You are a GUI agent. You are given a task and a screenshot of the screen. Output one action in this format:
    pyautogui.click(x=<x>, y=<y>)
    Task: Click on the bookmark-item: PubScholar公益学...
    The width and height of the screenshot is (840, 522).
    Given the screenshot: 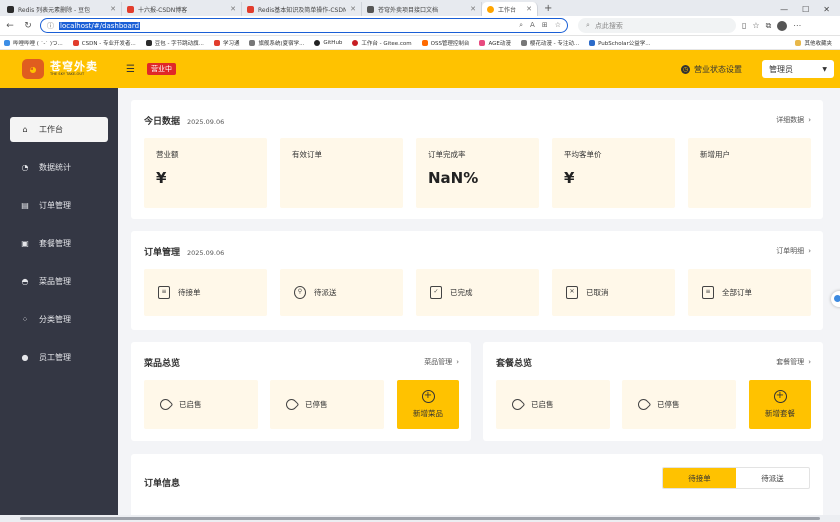 What is the action you would take?
    pyautogui.click(x=620, y=43)
    